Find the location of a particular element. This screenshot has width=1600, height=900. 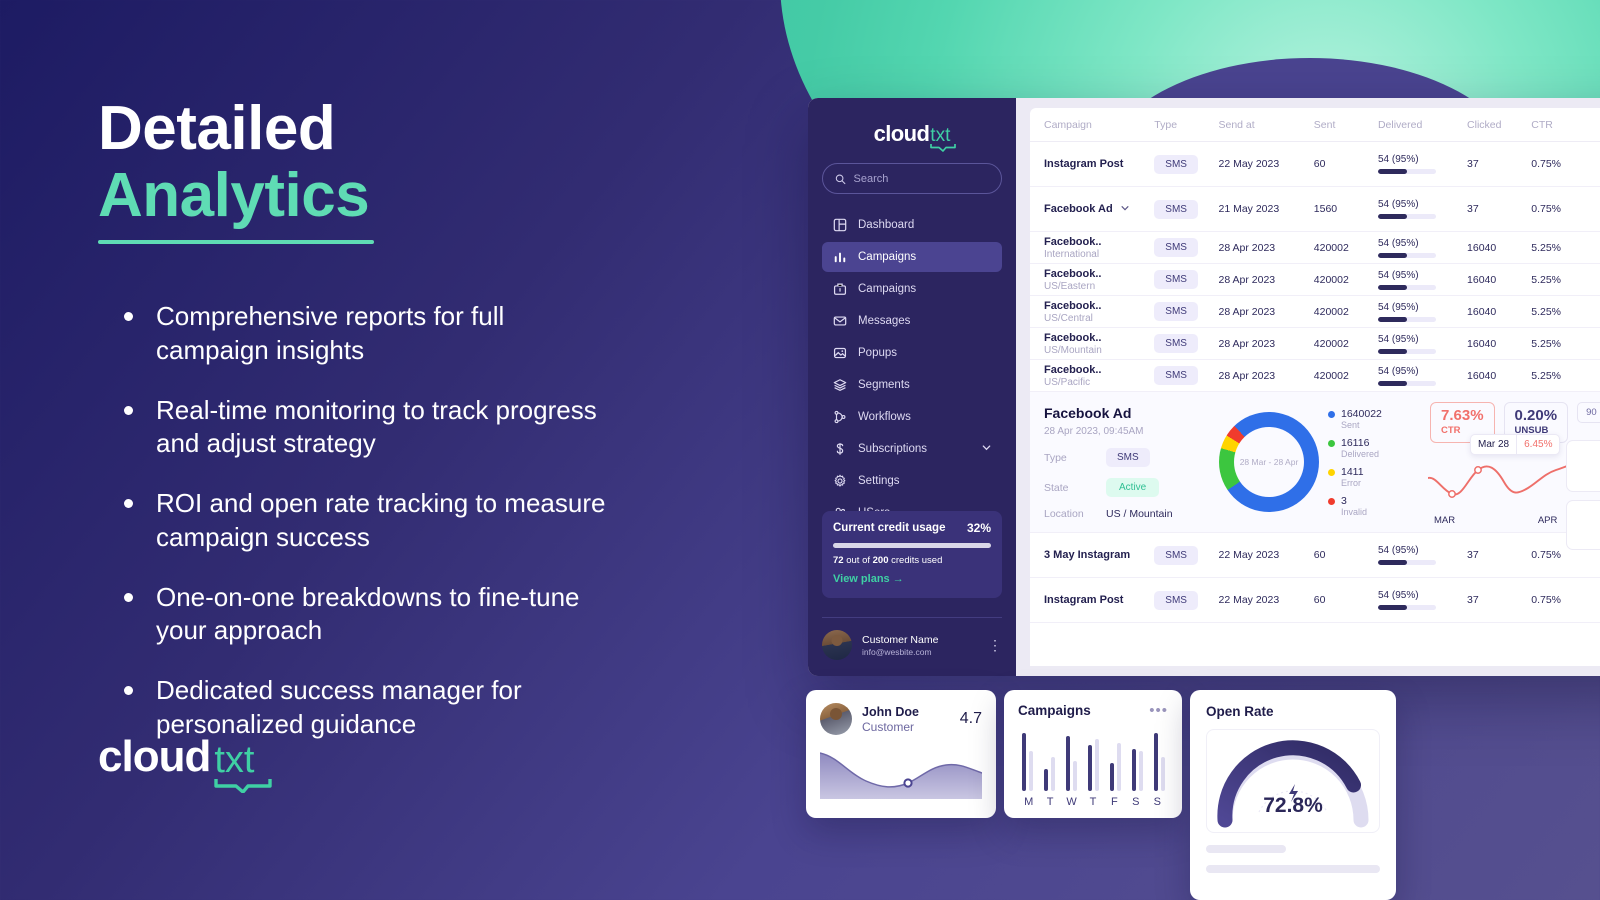

detail-type-badge: SMS is located at coordinates (1128, 457).